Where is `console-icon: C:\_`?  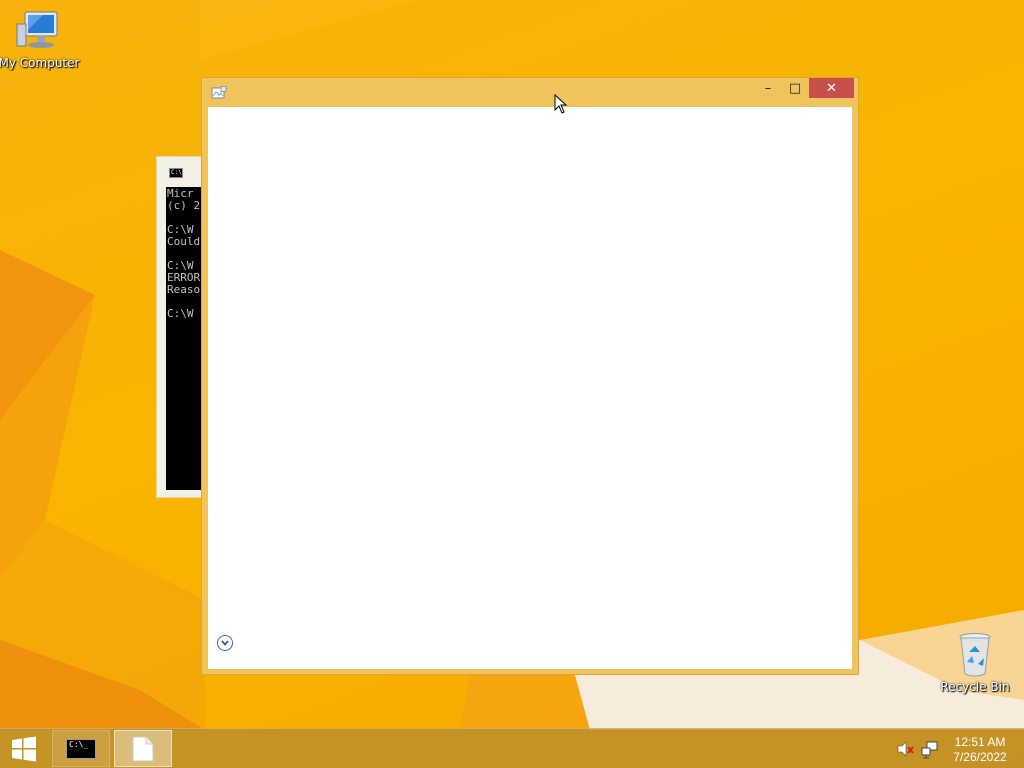 console-icon: C:\_ is located at coordinates (81, 748).